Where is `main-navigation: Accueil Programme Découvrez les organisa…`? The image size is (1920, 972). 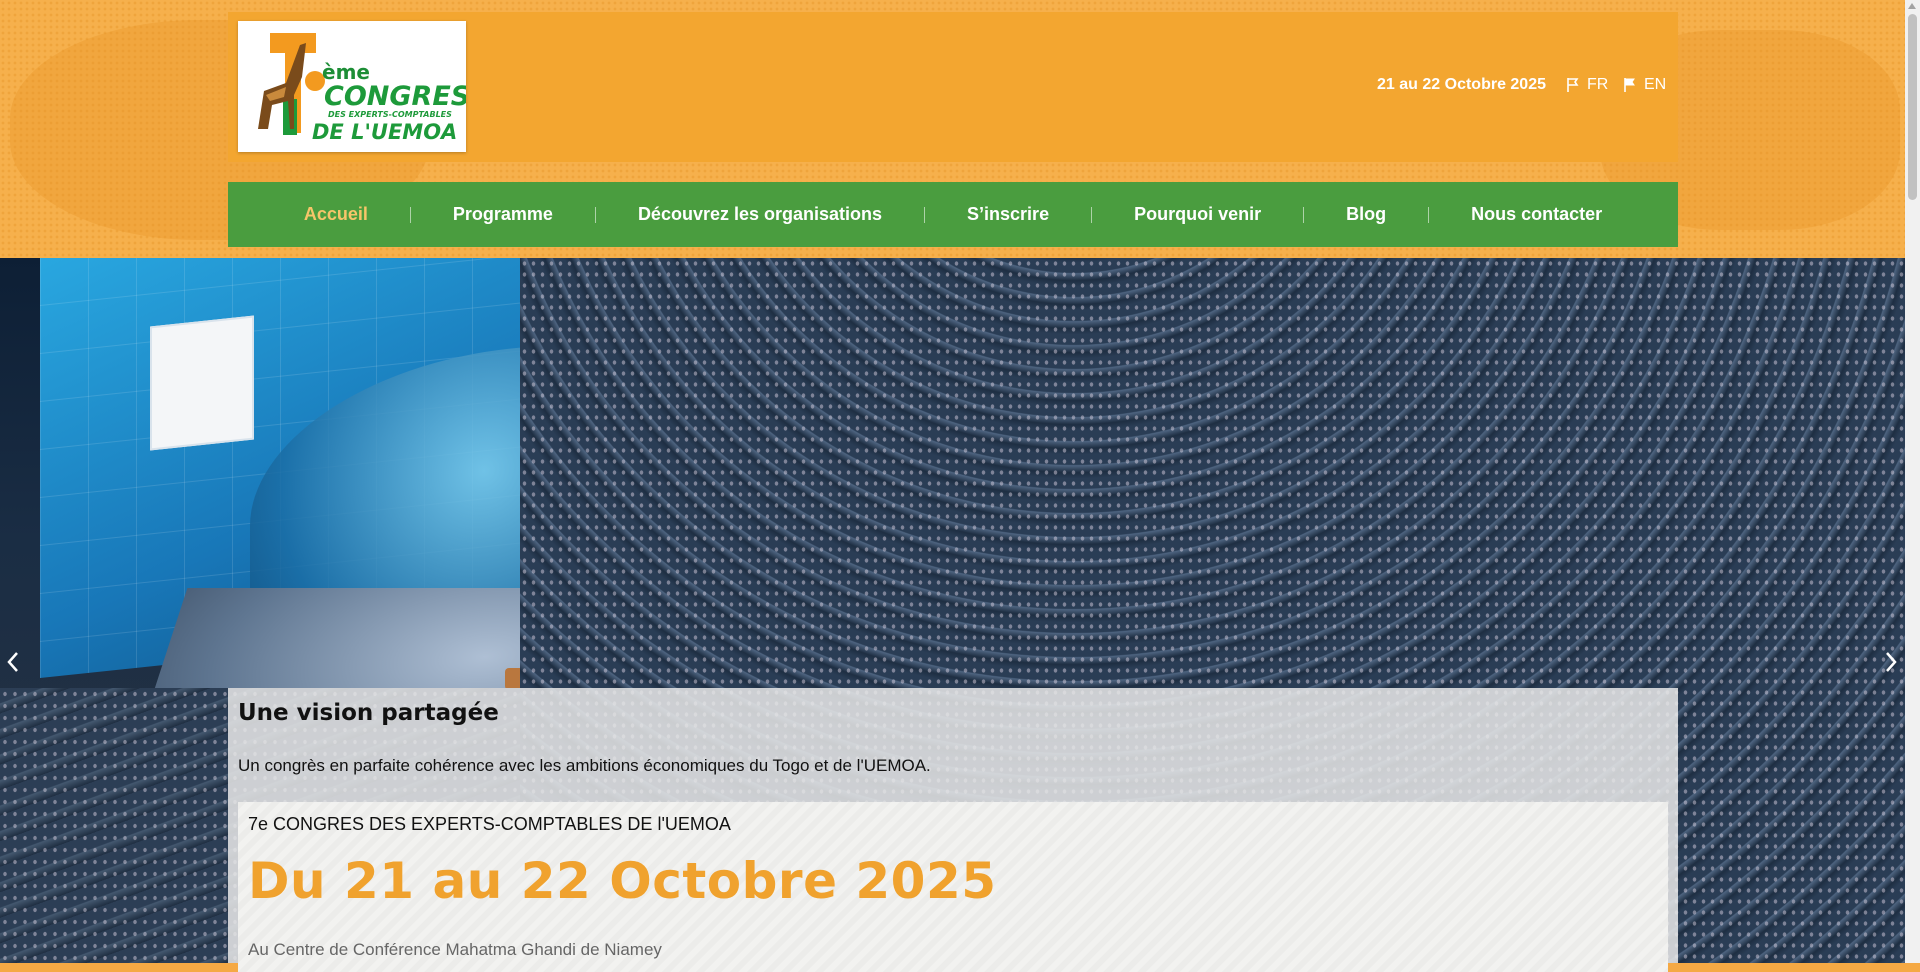 main-navigation: Accueil Programme Découvrez les organisa… is located at coordinates (953, 214).